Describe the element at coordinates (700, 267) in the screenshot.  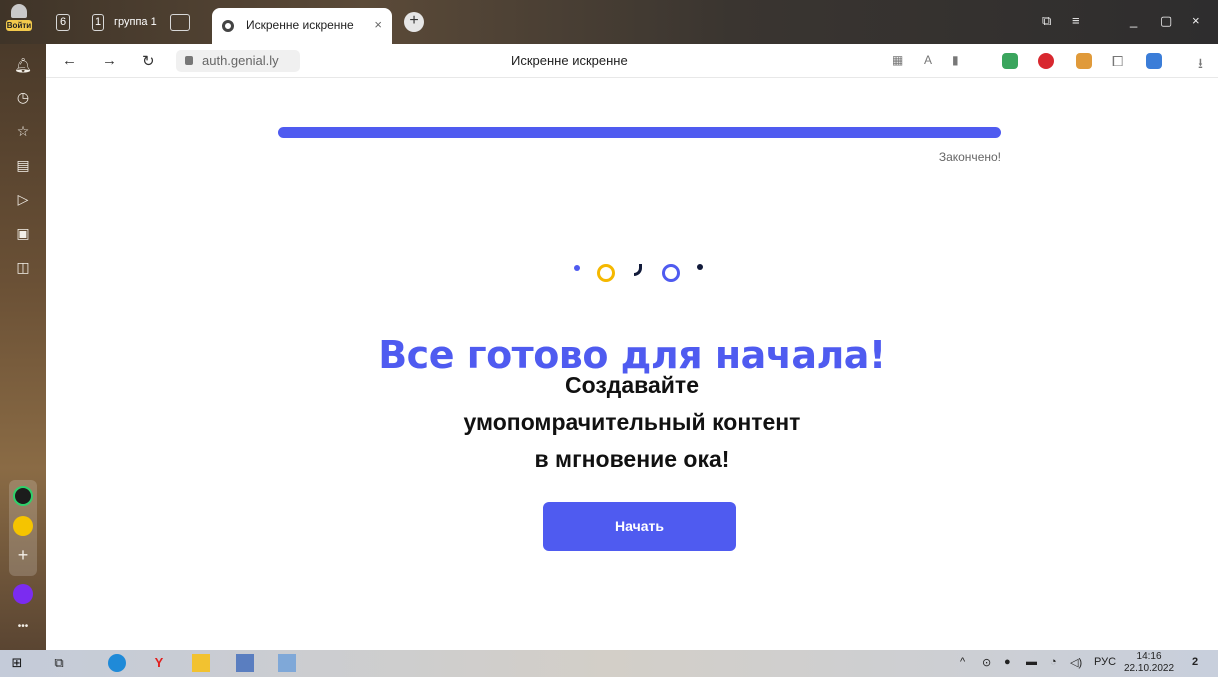
I see `loader-dot-dark-icon` at that location.